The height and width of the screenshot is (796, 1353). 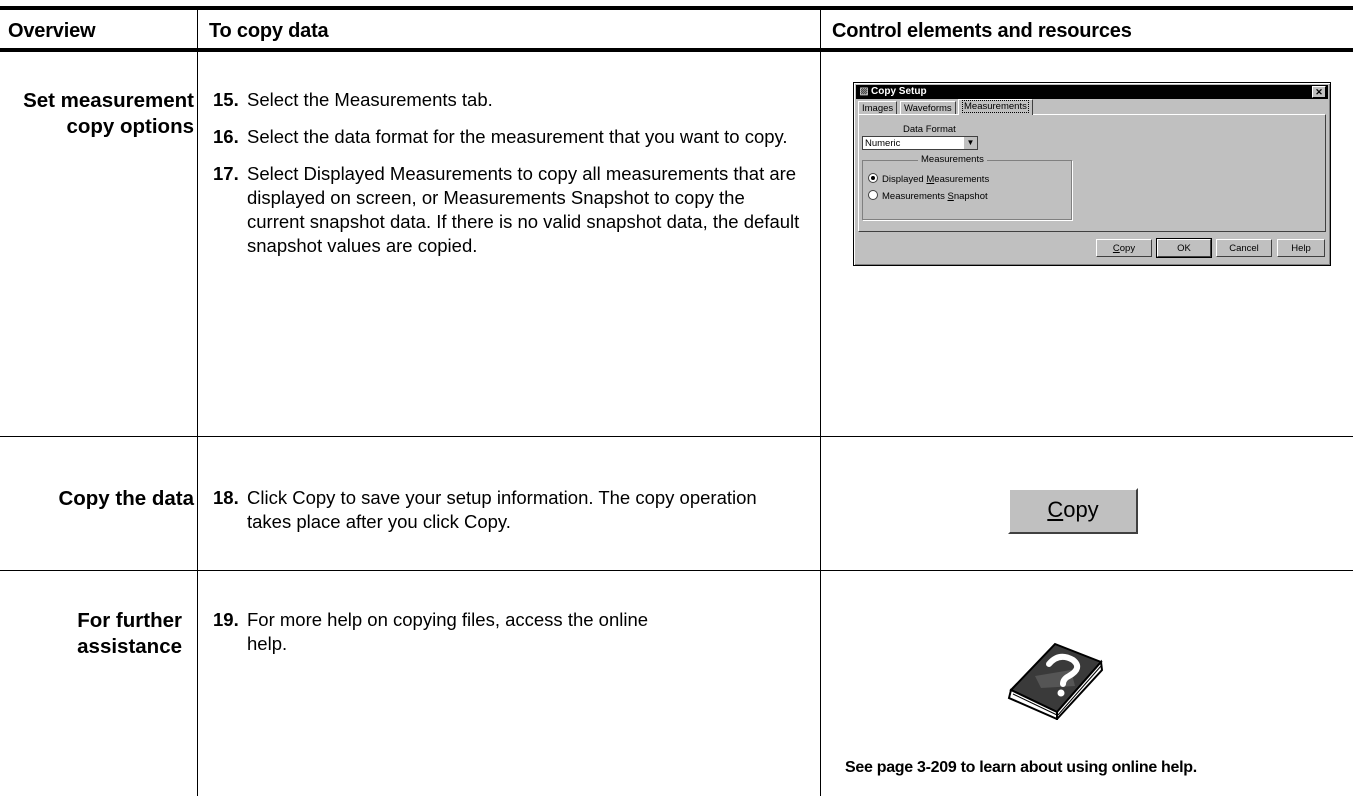 I want to click on table-top-rule, so click(x=676, y=8).